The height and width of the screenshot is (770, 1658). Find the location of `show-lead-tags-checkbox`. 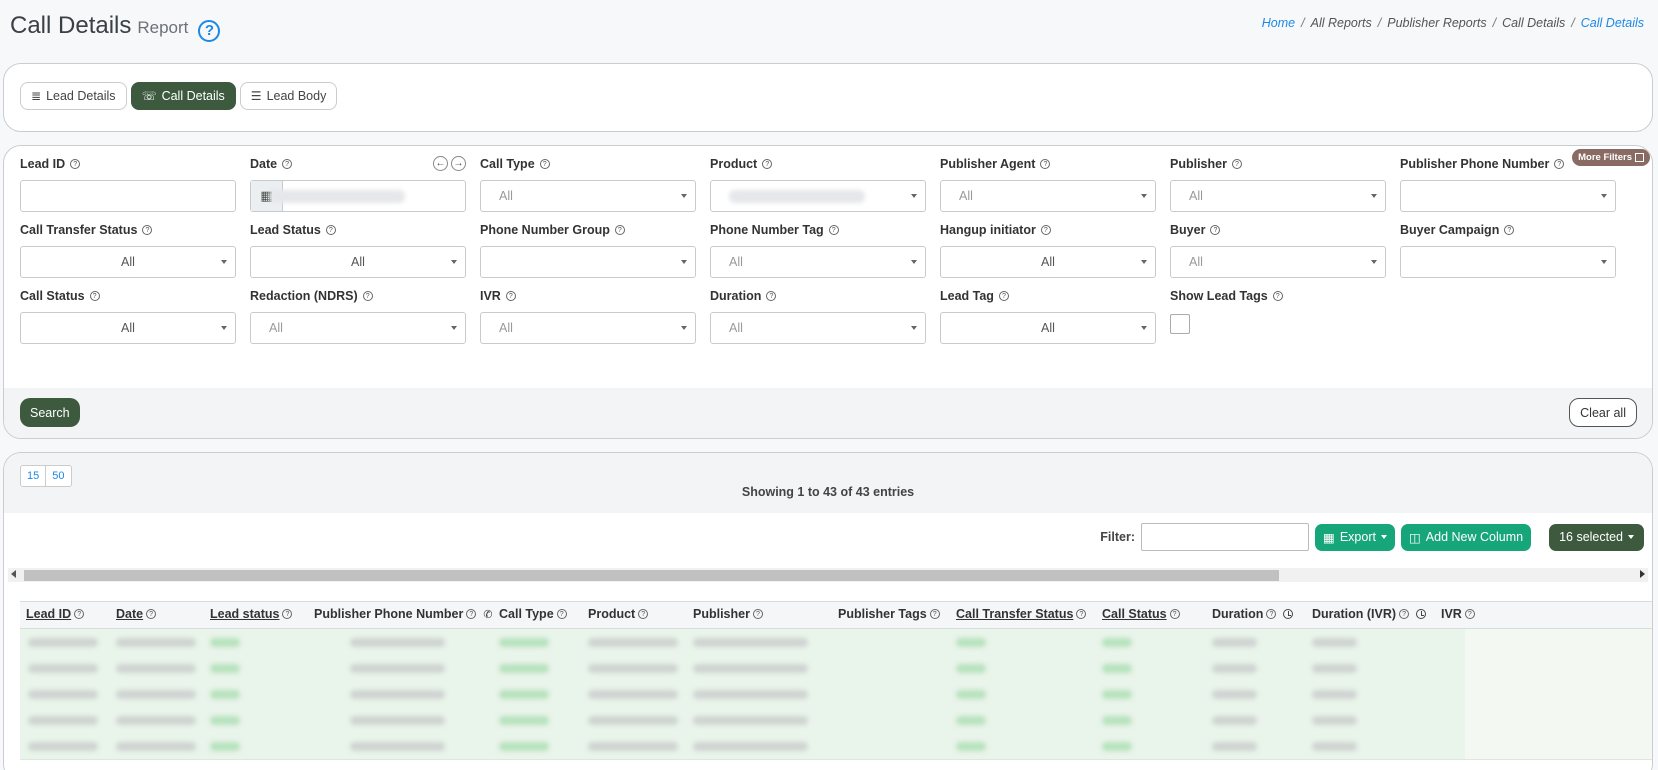

show-lead-tags-checkbox is located at coordinates (1180, 324).